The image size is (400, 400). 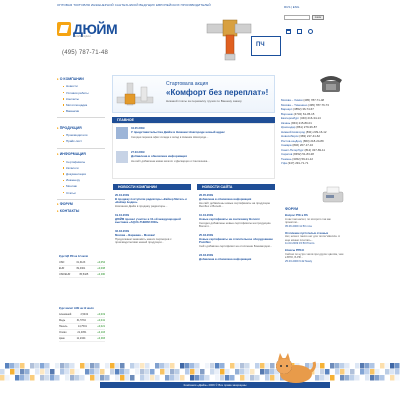 I want to click on nav-item-articles: Статьи, so click(x=81, y=193).